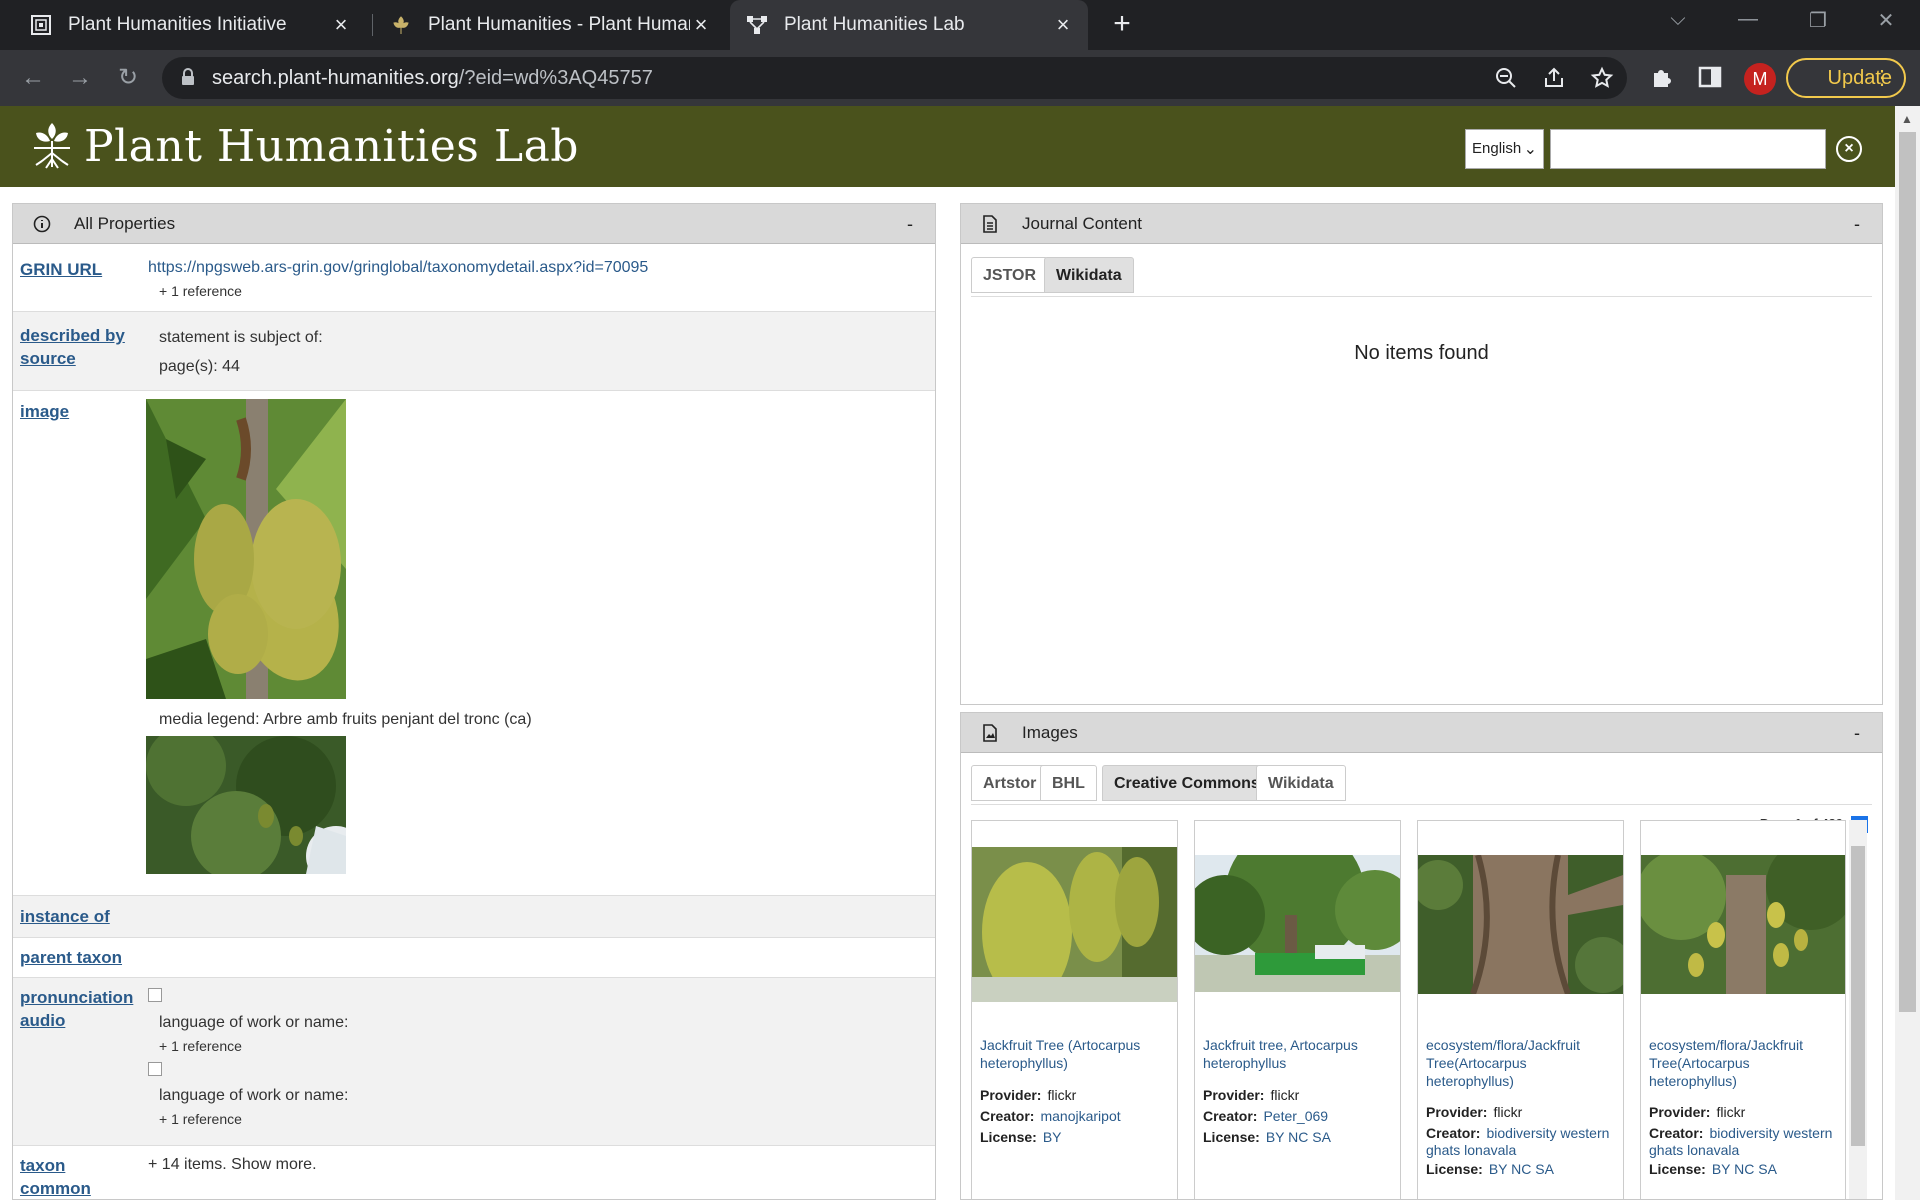 The image size is (1920, 1201). Describe the element at coordinates (1506, 78) in the screenshot. I see `zoom-out-icon` at that location.